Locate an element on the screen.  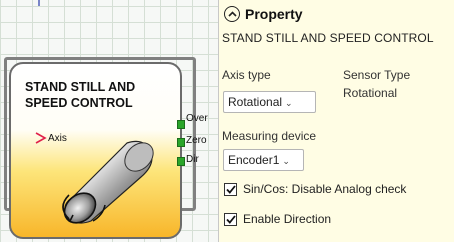
sensor-type-label: Sensor Type is located at coordinates (377, 75).